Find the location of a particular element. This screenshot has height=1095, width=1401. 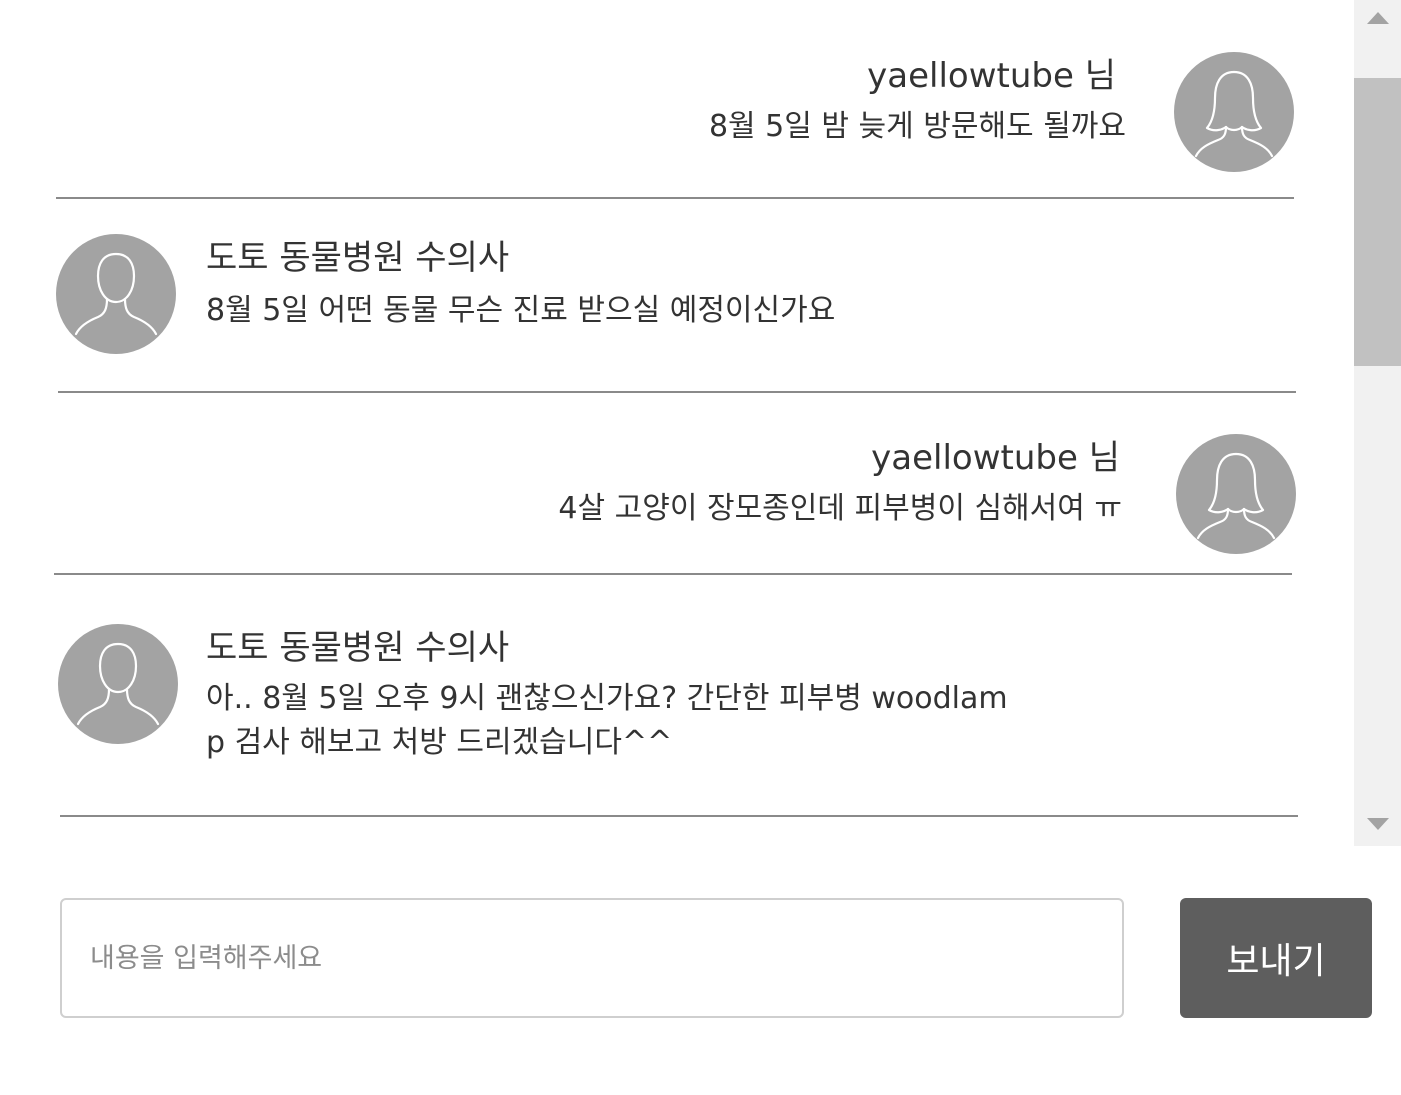

scroll-down-arrow-icon is located at coordinates (1377, 824).